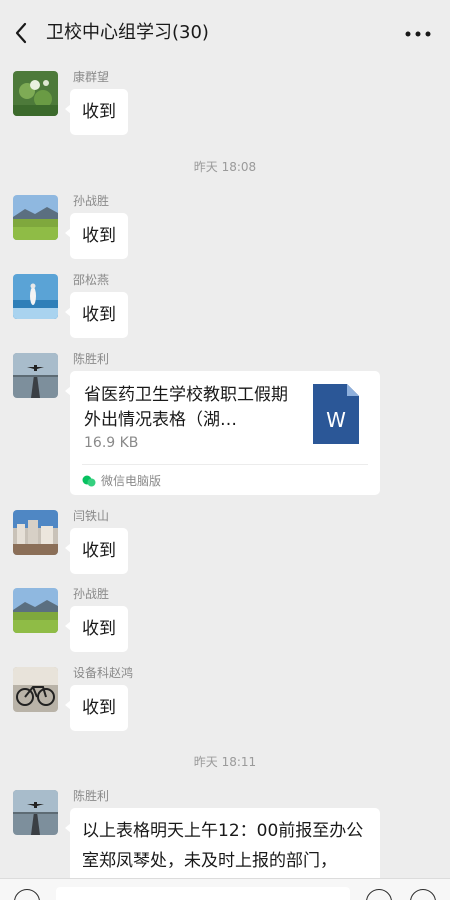 The height and width of the screenshot is (900, 450). Describe the element at coordinates (418, 34) in the screenshot. I see `more-options-icon` at that location.